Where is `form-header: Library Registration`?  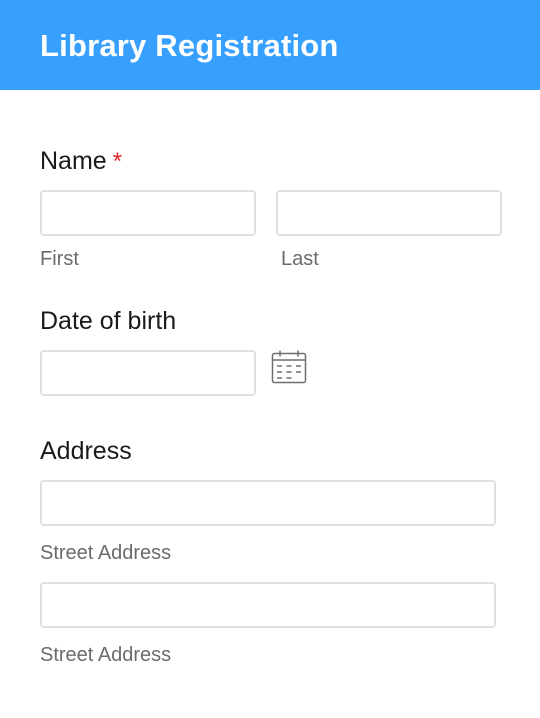
form-header: Library Registration is located at coordinates (270, 45).